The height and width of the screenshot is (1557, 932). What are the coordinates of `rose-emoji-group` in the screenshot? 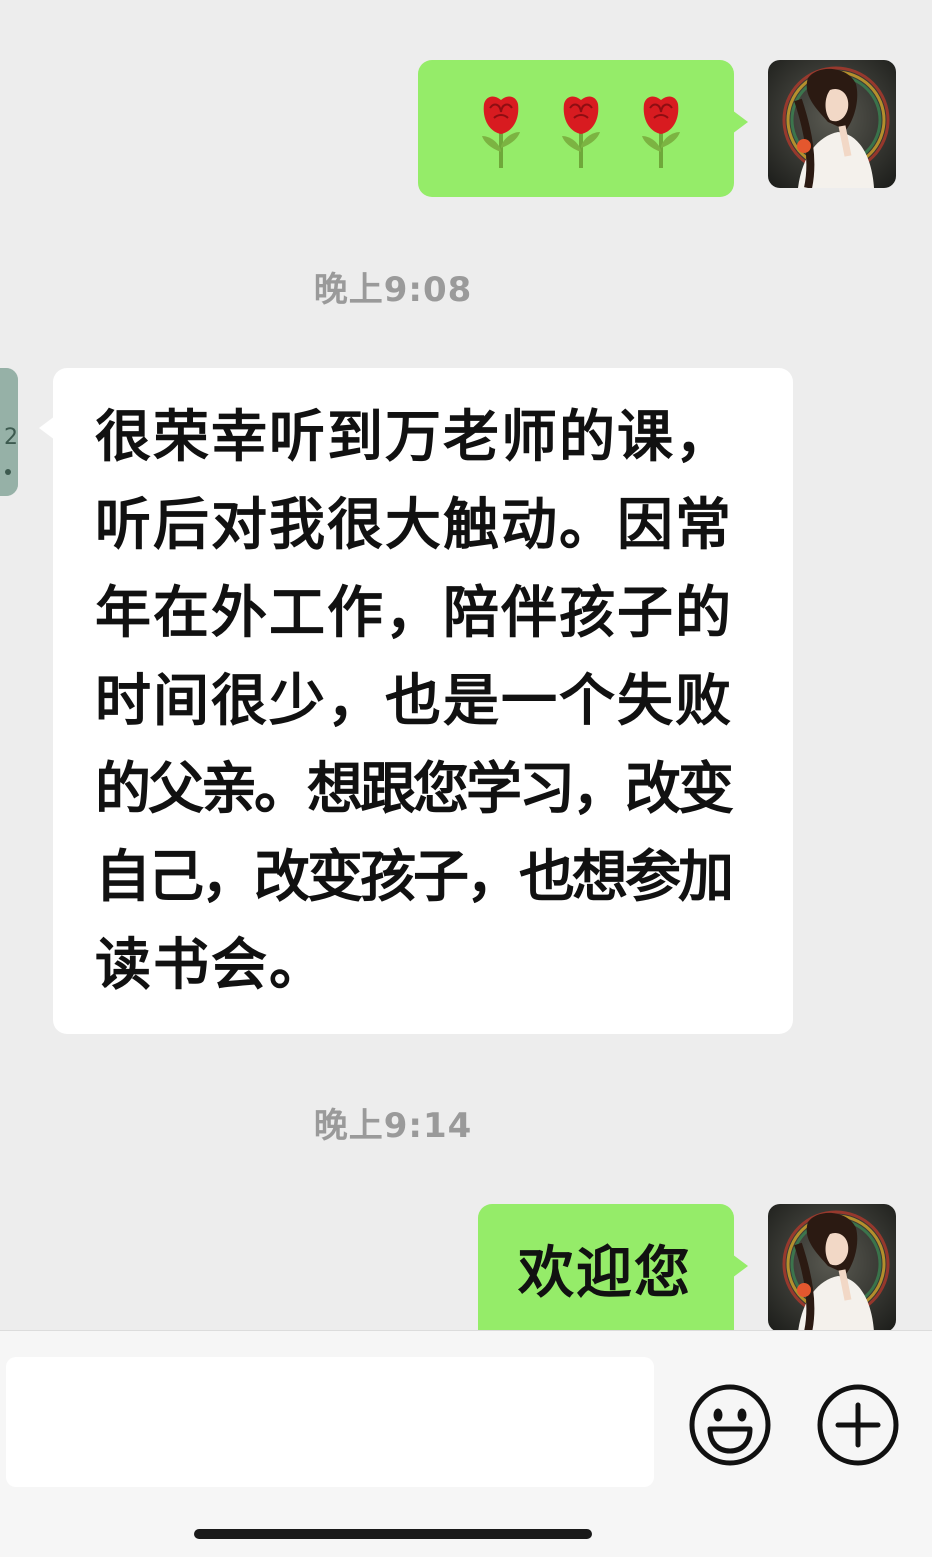 It's located at (581, 132).